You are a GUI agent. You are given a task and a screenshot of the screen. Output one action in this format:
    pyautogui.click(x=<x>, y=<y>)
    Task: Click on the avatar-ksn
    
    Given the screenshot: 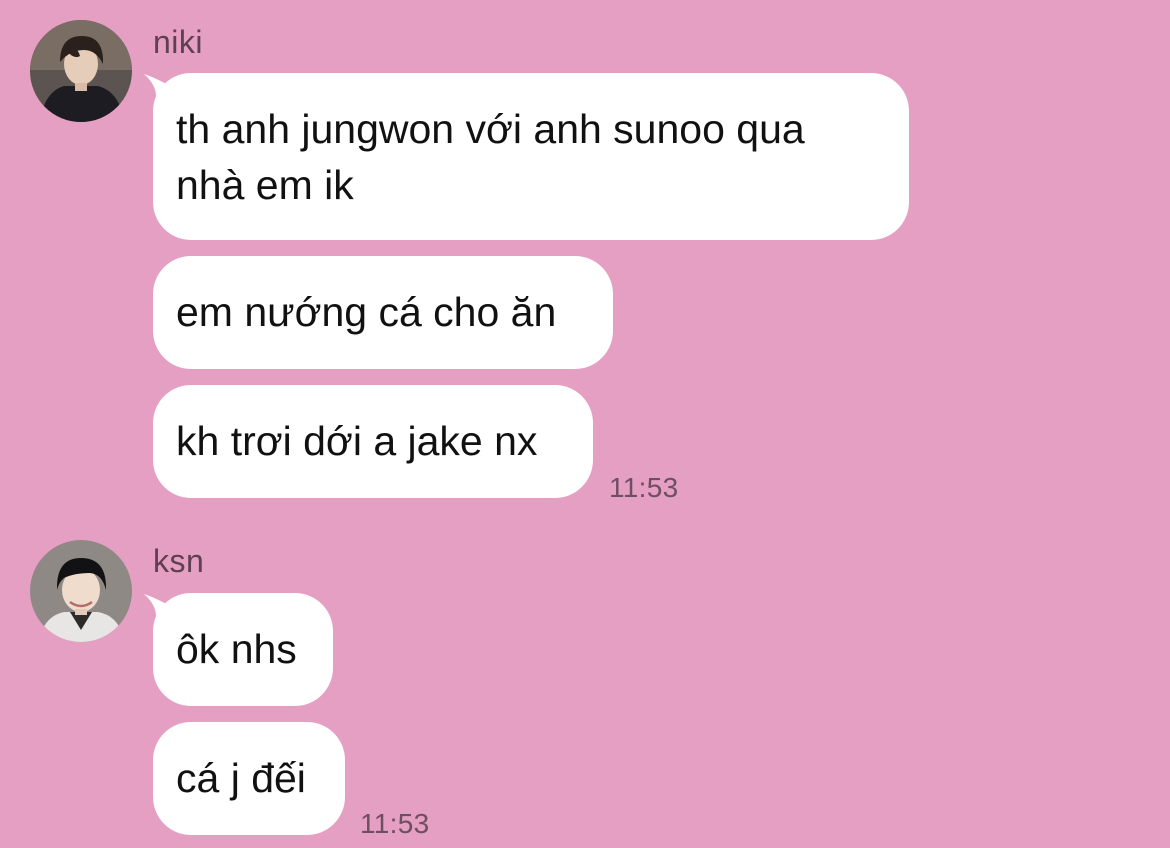 What is the action you would take?
    pyautogui.click(x=81, y=591)
    